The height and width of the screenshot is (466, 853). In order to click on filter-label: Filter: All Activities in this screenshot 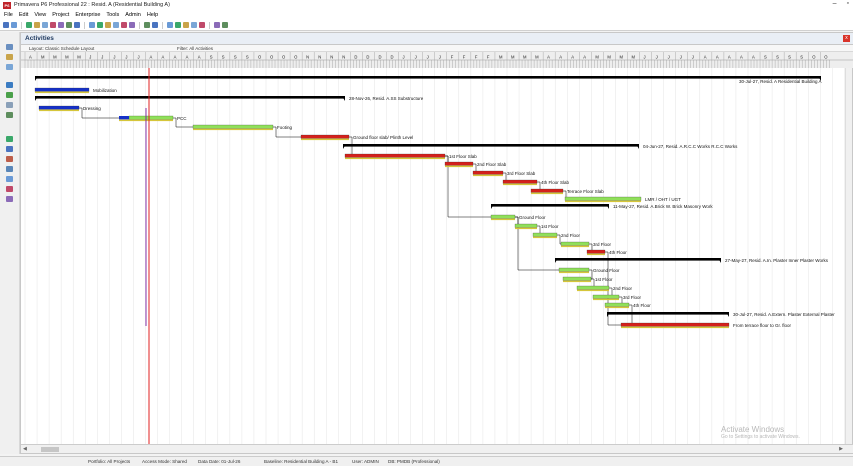, I will do `click(195, 48)`.